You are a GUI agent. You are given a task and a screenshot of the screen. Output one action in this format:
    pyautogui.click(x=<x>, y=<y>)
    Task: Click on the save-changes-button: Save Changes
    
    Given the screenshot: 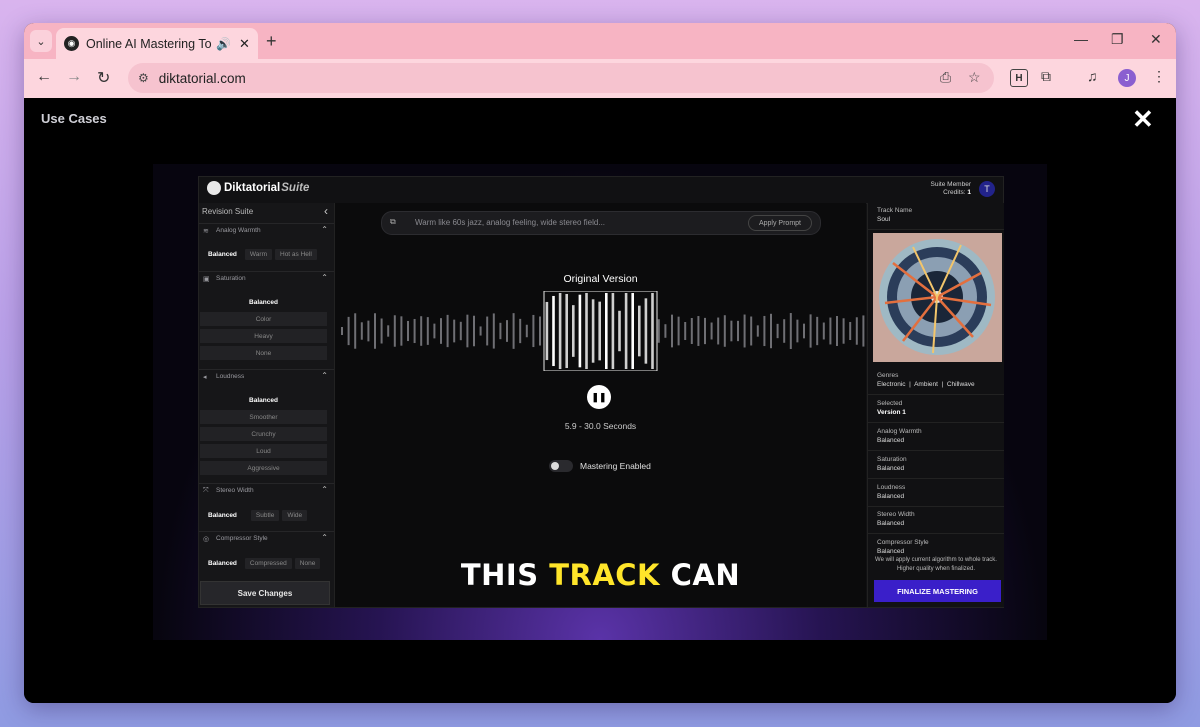 What is the action you would take?
    pyautogui.click(x=265, y=593)
    